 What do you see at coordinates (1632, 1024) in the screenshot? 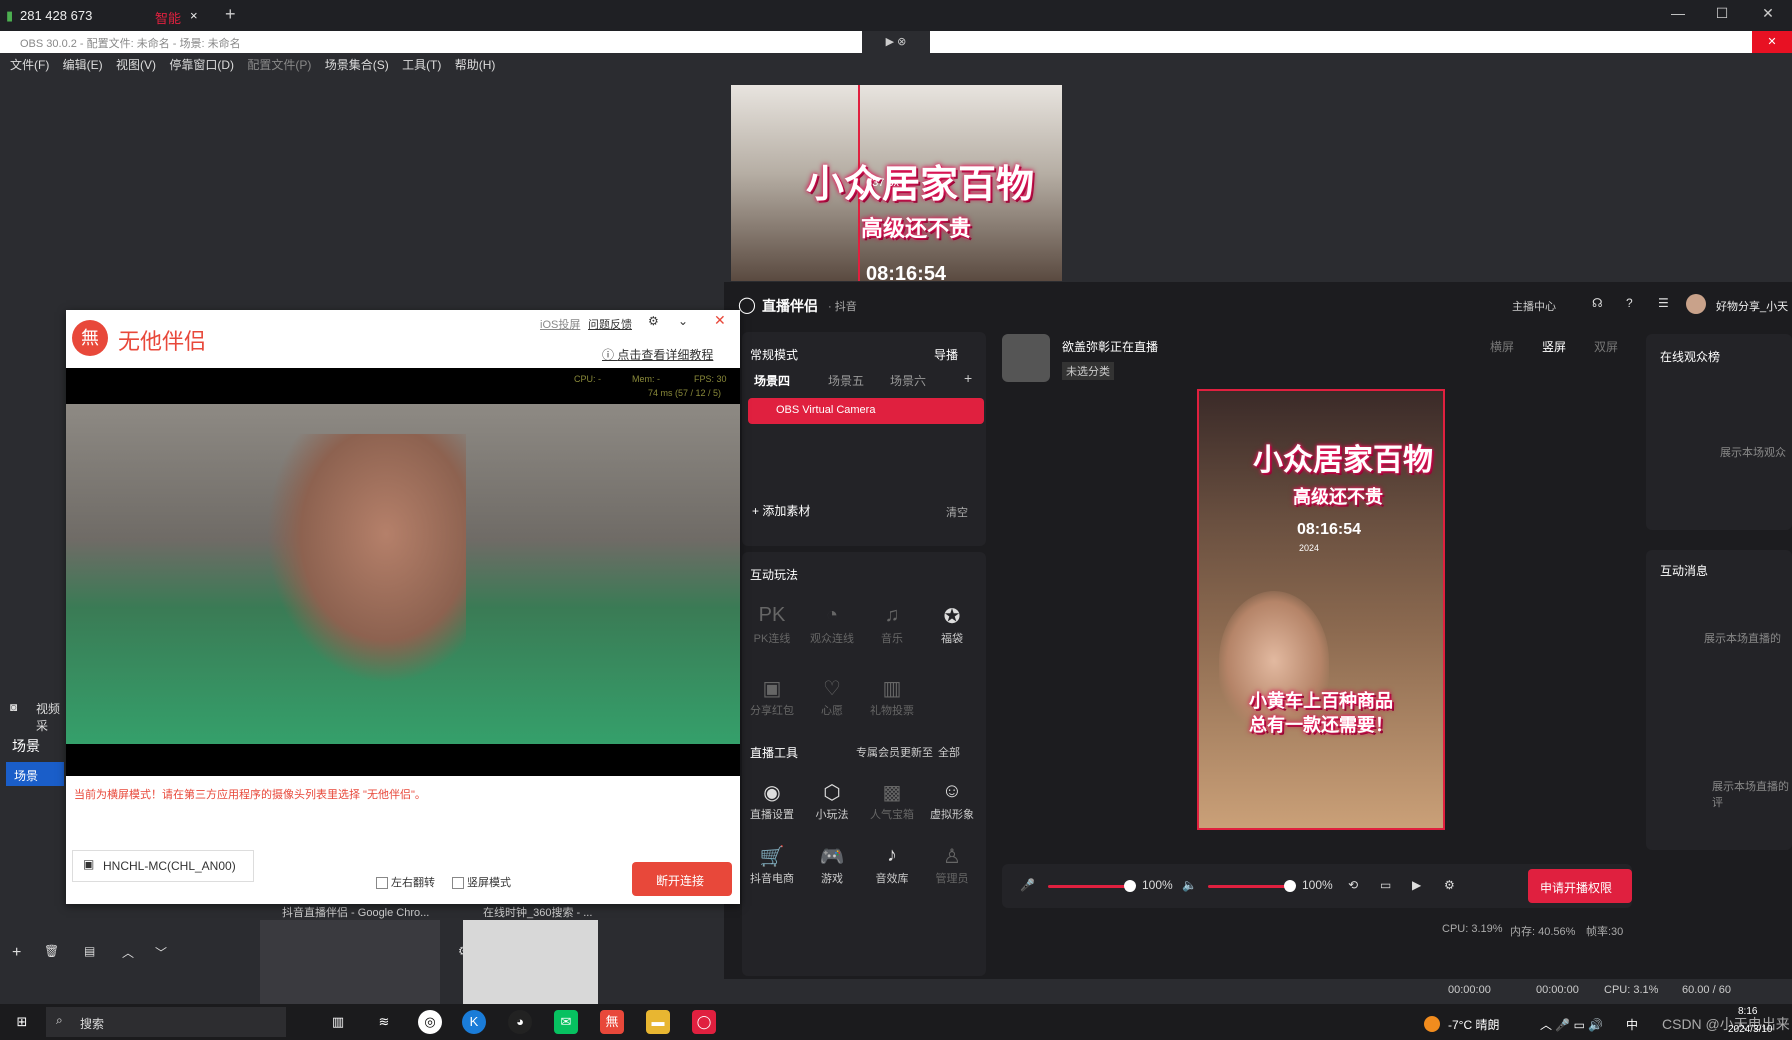
I see `ime-indicator: 中` at bounding box center [1632, 1024].